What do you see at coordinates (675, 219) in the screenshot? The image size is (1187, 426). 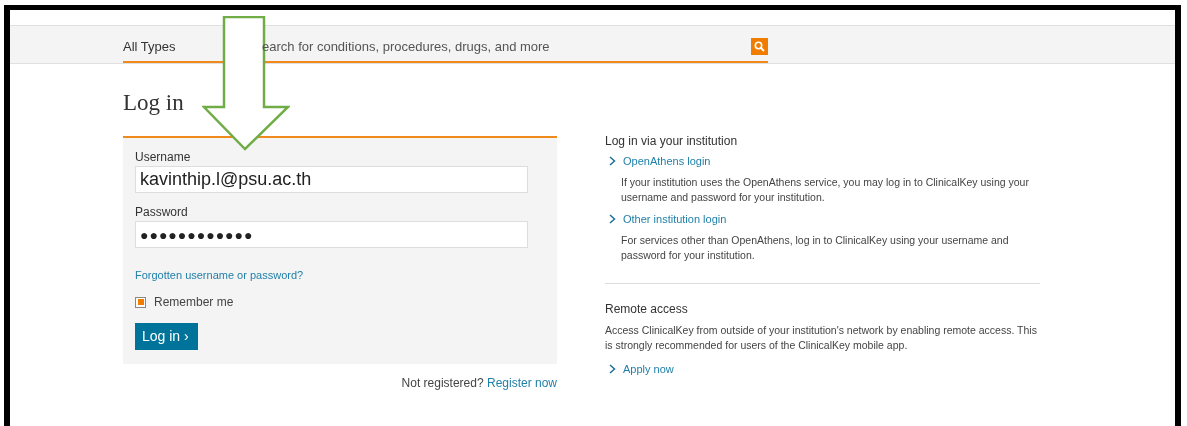 I see `institution-link: Other institution login` at bounding box center [675, 219].